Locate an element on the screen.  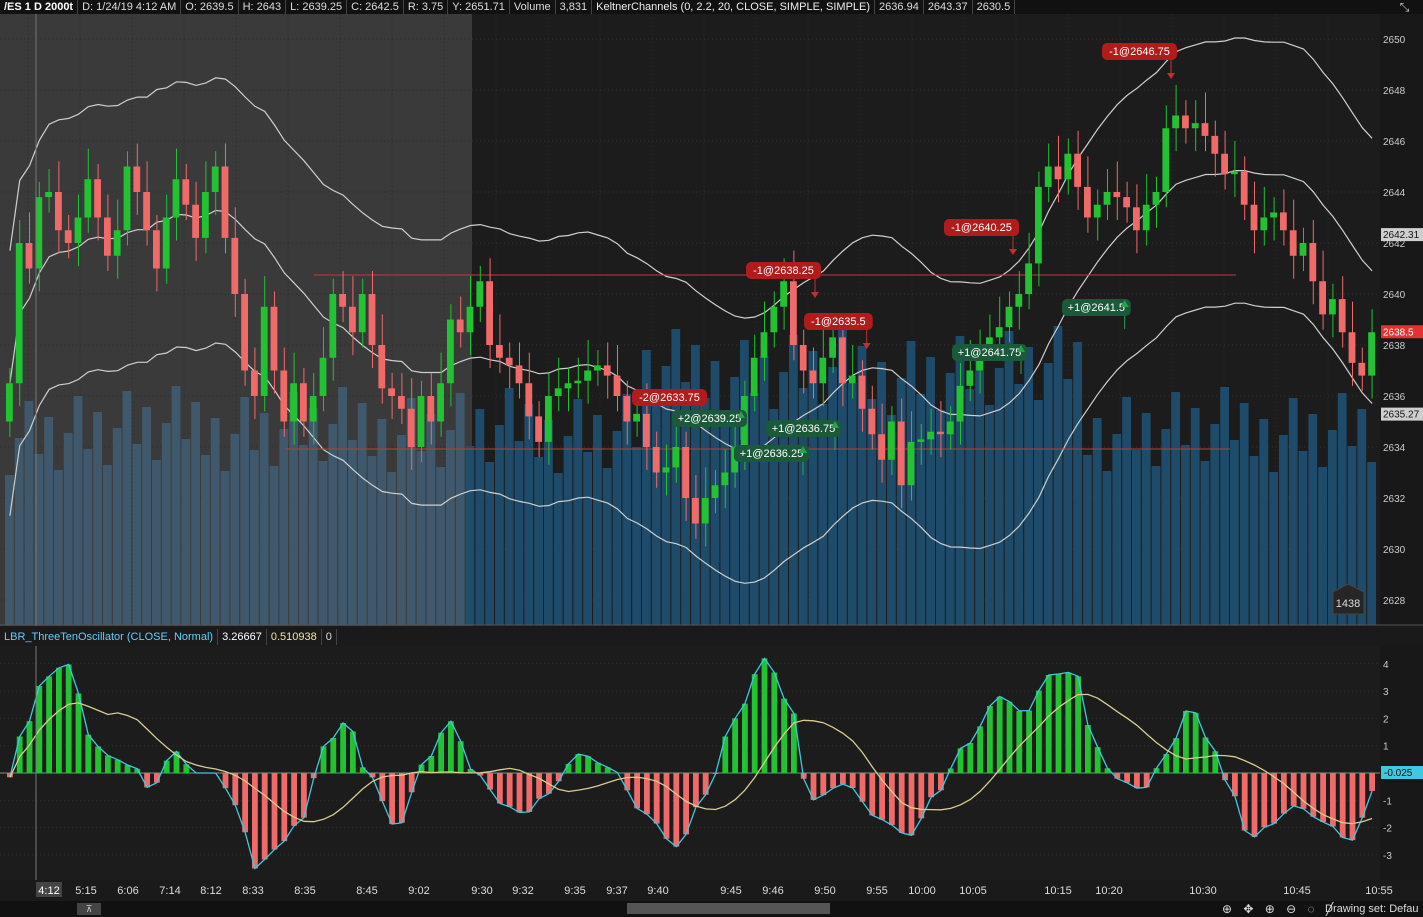
svg-text: +1@2641.5 is located at coordinates (1096, 308).